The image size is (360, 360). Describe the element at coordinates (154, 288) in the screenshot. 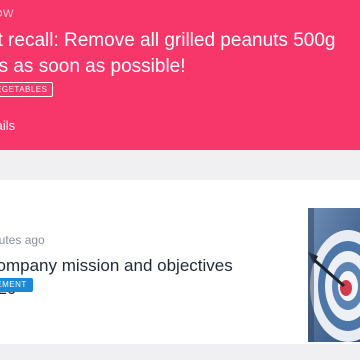

I see `news-title-line-2: 020` at that location.